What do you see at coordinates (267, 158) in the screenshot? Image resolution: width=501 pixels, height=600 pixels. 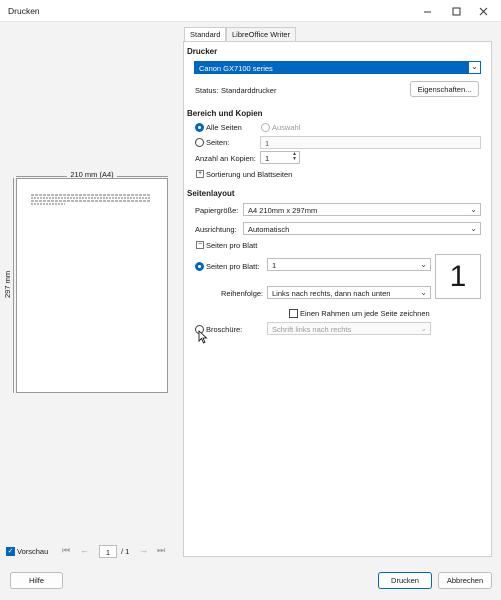 I see `copies-value: 1` at bounding box center [267, 158].